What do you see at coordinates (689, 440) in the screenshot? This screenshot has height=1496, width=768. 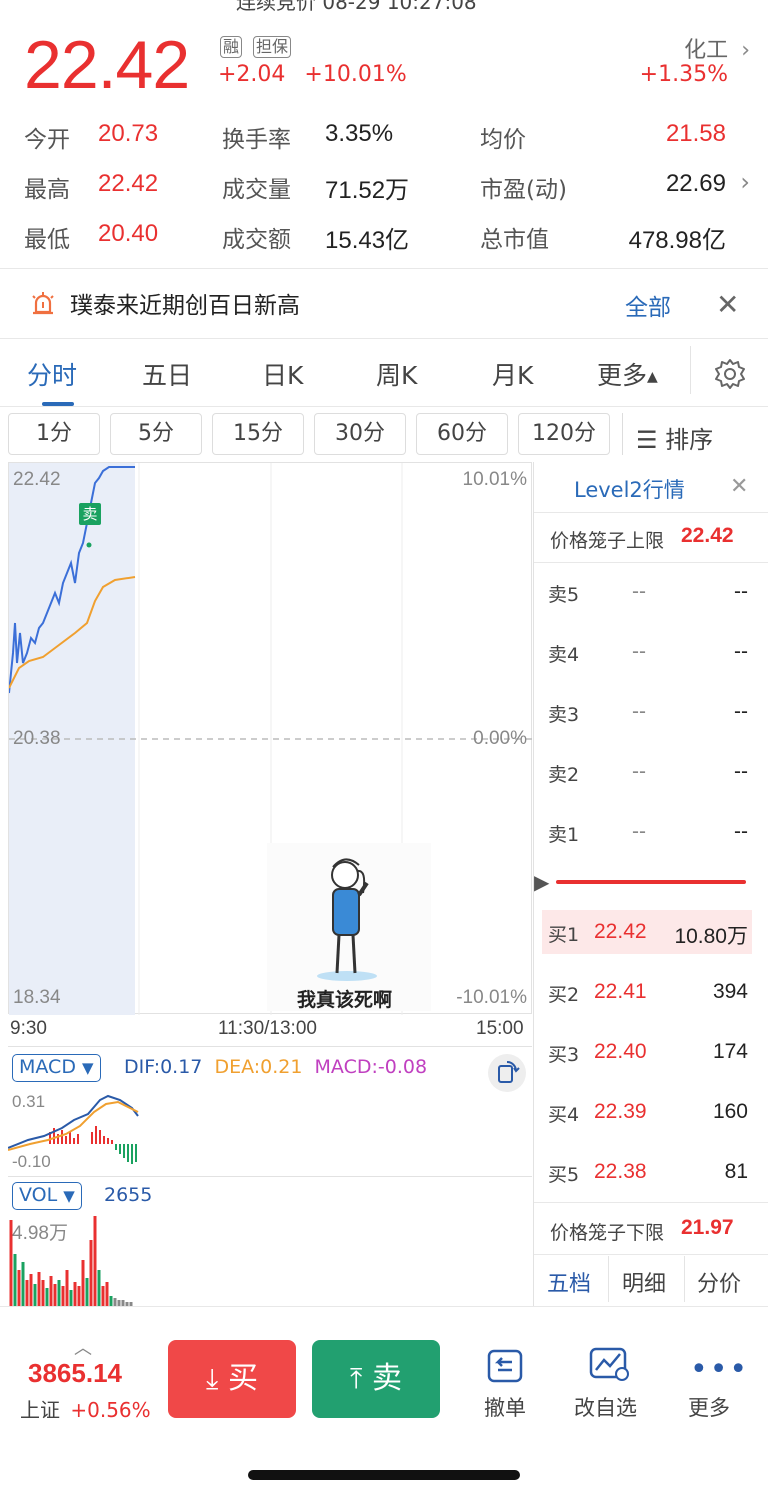 I see `sort-label: 排序` at bounding box center [689, 440].